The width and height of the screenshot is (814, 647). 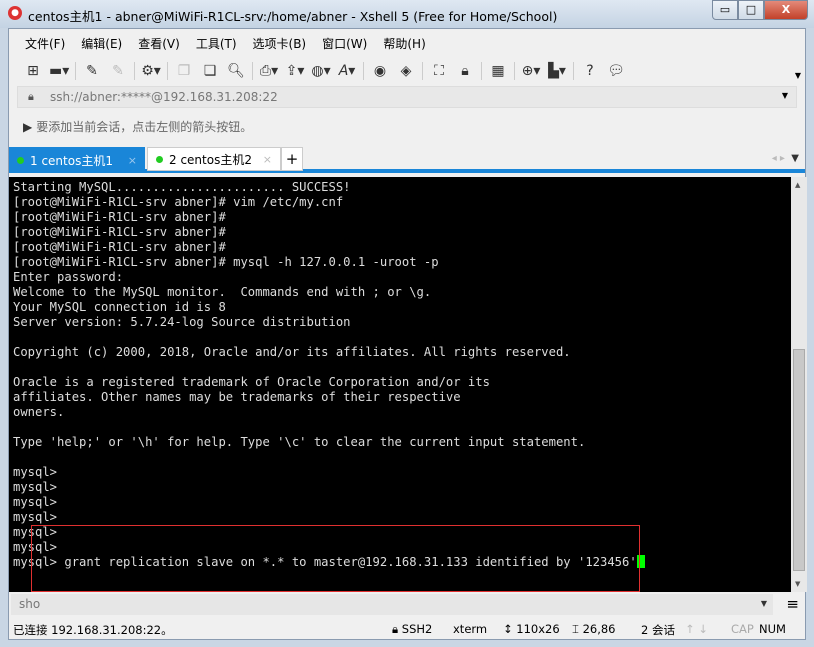 I want to click on menu-tools: 工具(T), so click(x=216, y=43).